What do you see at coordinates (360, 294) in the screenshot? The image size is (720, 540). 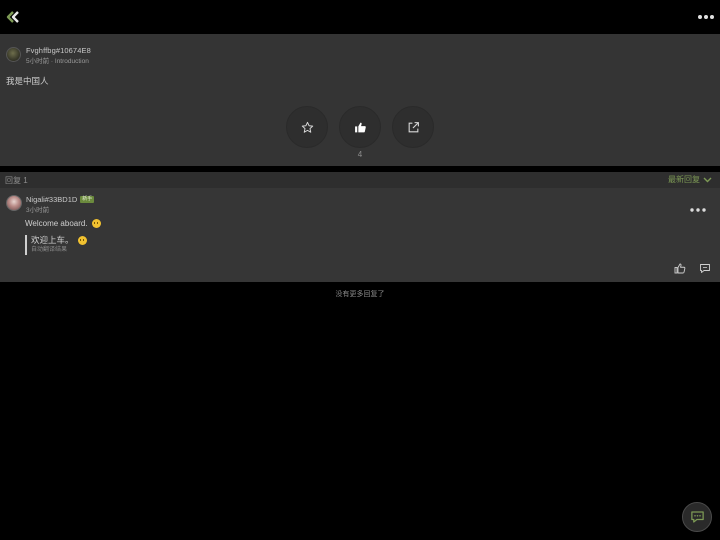 I see `no-more-replies: 没有更多回复了` at bounding box center [360, 294].